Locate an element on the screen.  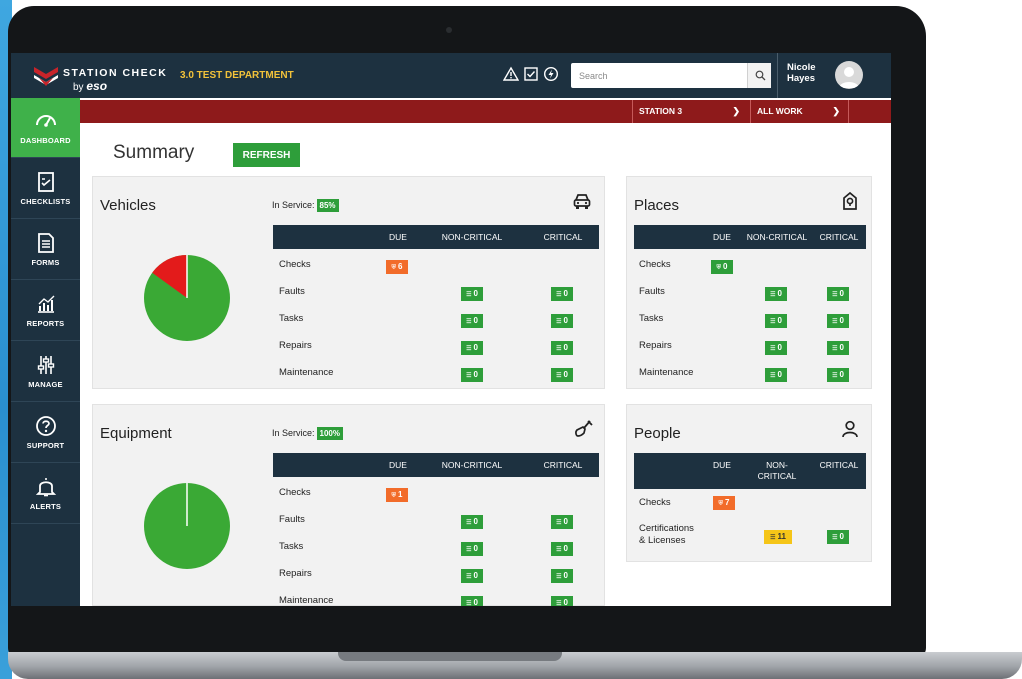
user-name: Nicole Hayes is located at coordinates (801, 73).